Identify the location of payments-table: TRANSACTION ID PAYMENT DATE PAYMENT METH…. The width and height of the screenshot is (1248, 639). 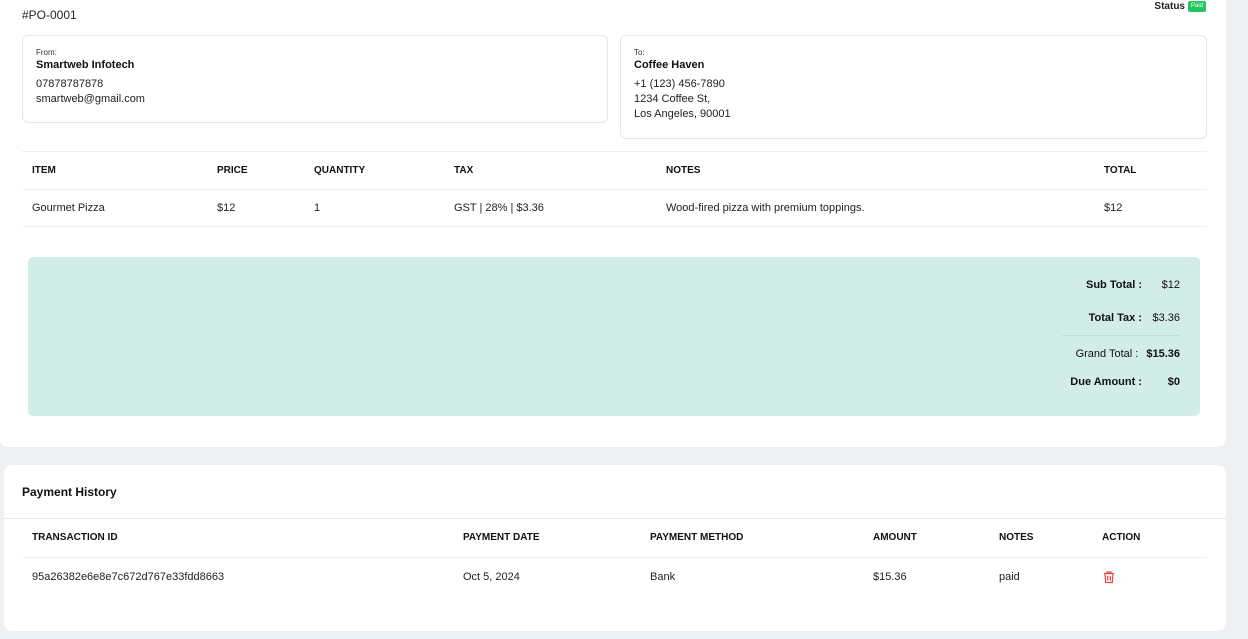
(614, 558).